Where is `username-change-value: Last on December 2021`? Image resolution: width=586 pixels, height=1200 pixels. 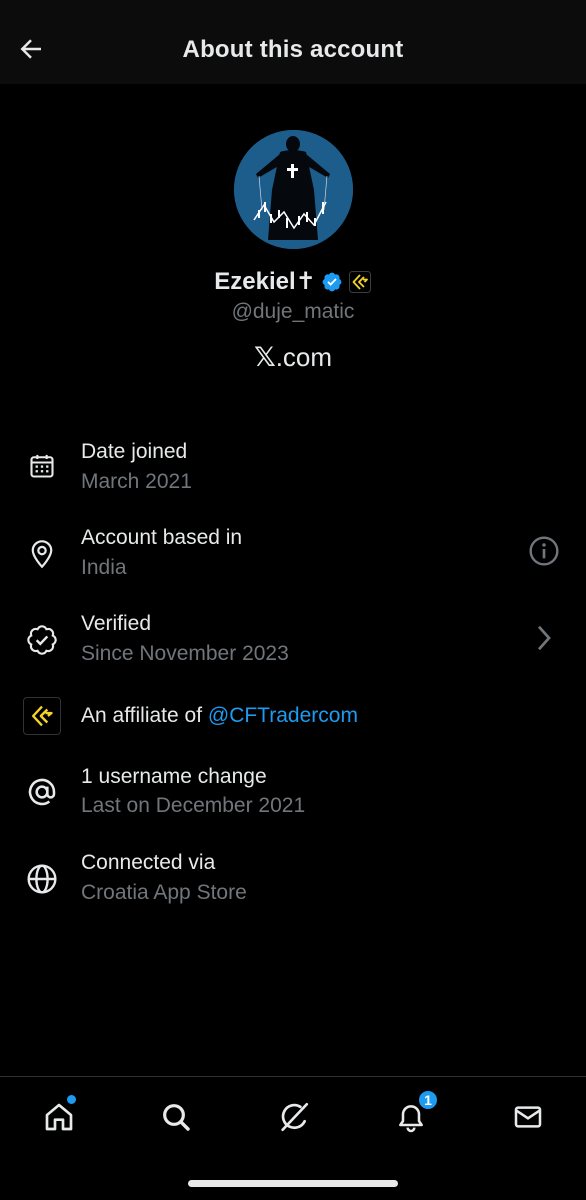
username-change-value: Last on December 2021 is located at coordinates (193, 805).